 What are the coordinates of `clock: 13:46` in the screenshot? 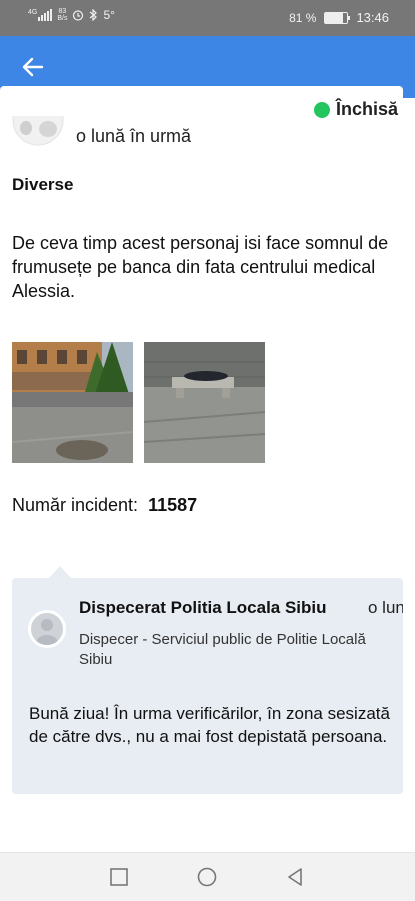 It's located at (372, 17).